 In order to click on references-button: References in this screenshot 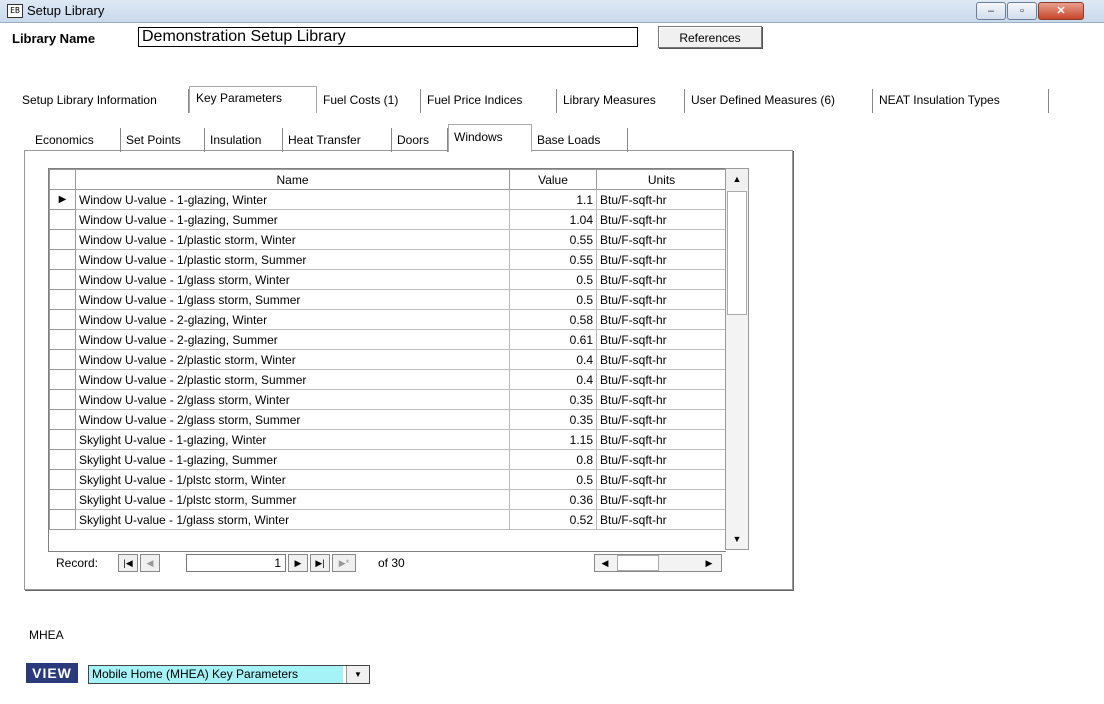, I will do `click(710, 37)`.